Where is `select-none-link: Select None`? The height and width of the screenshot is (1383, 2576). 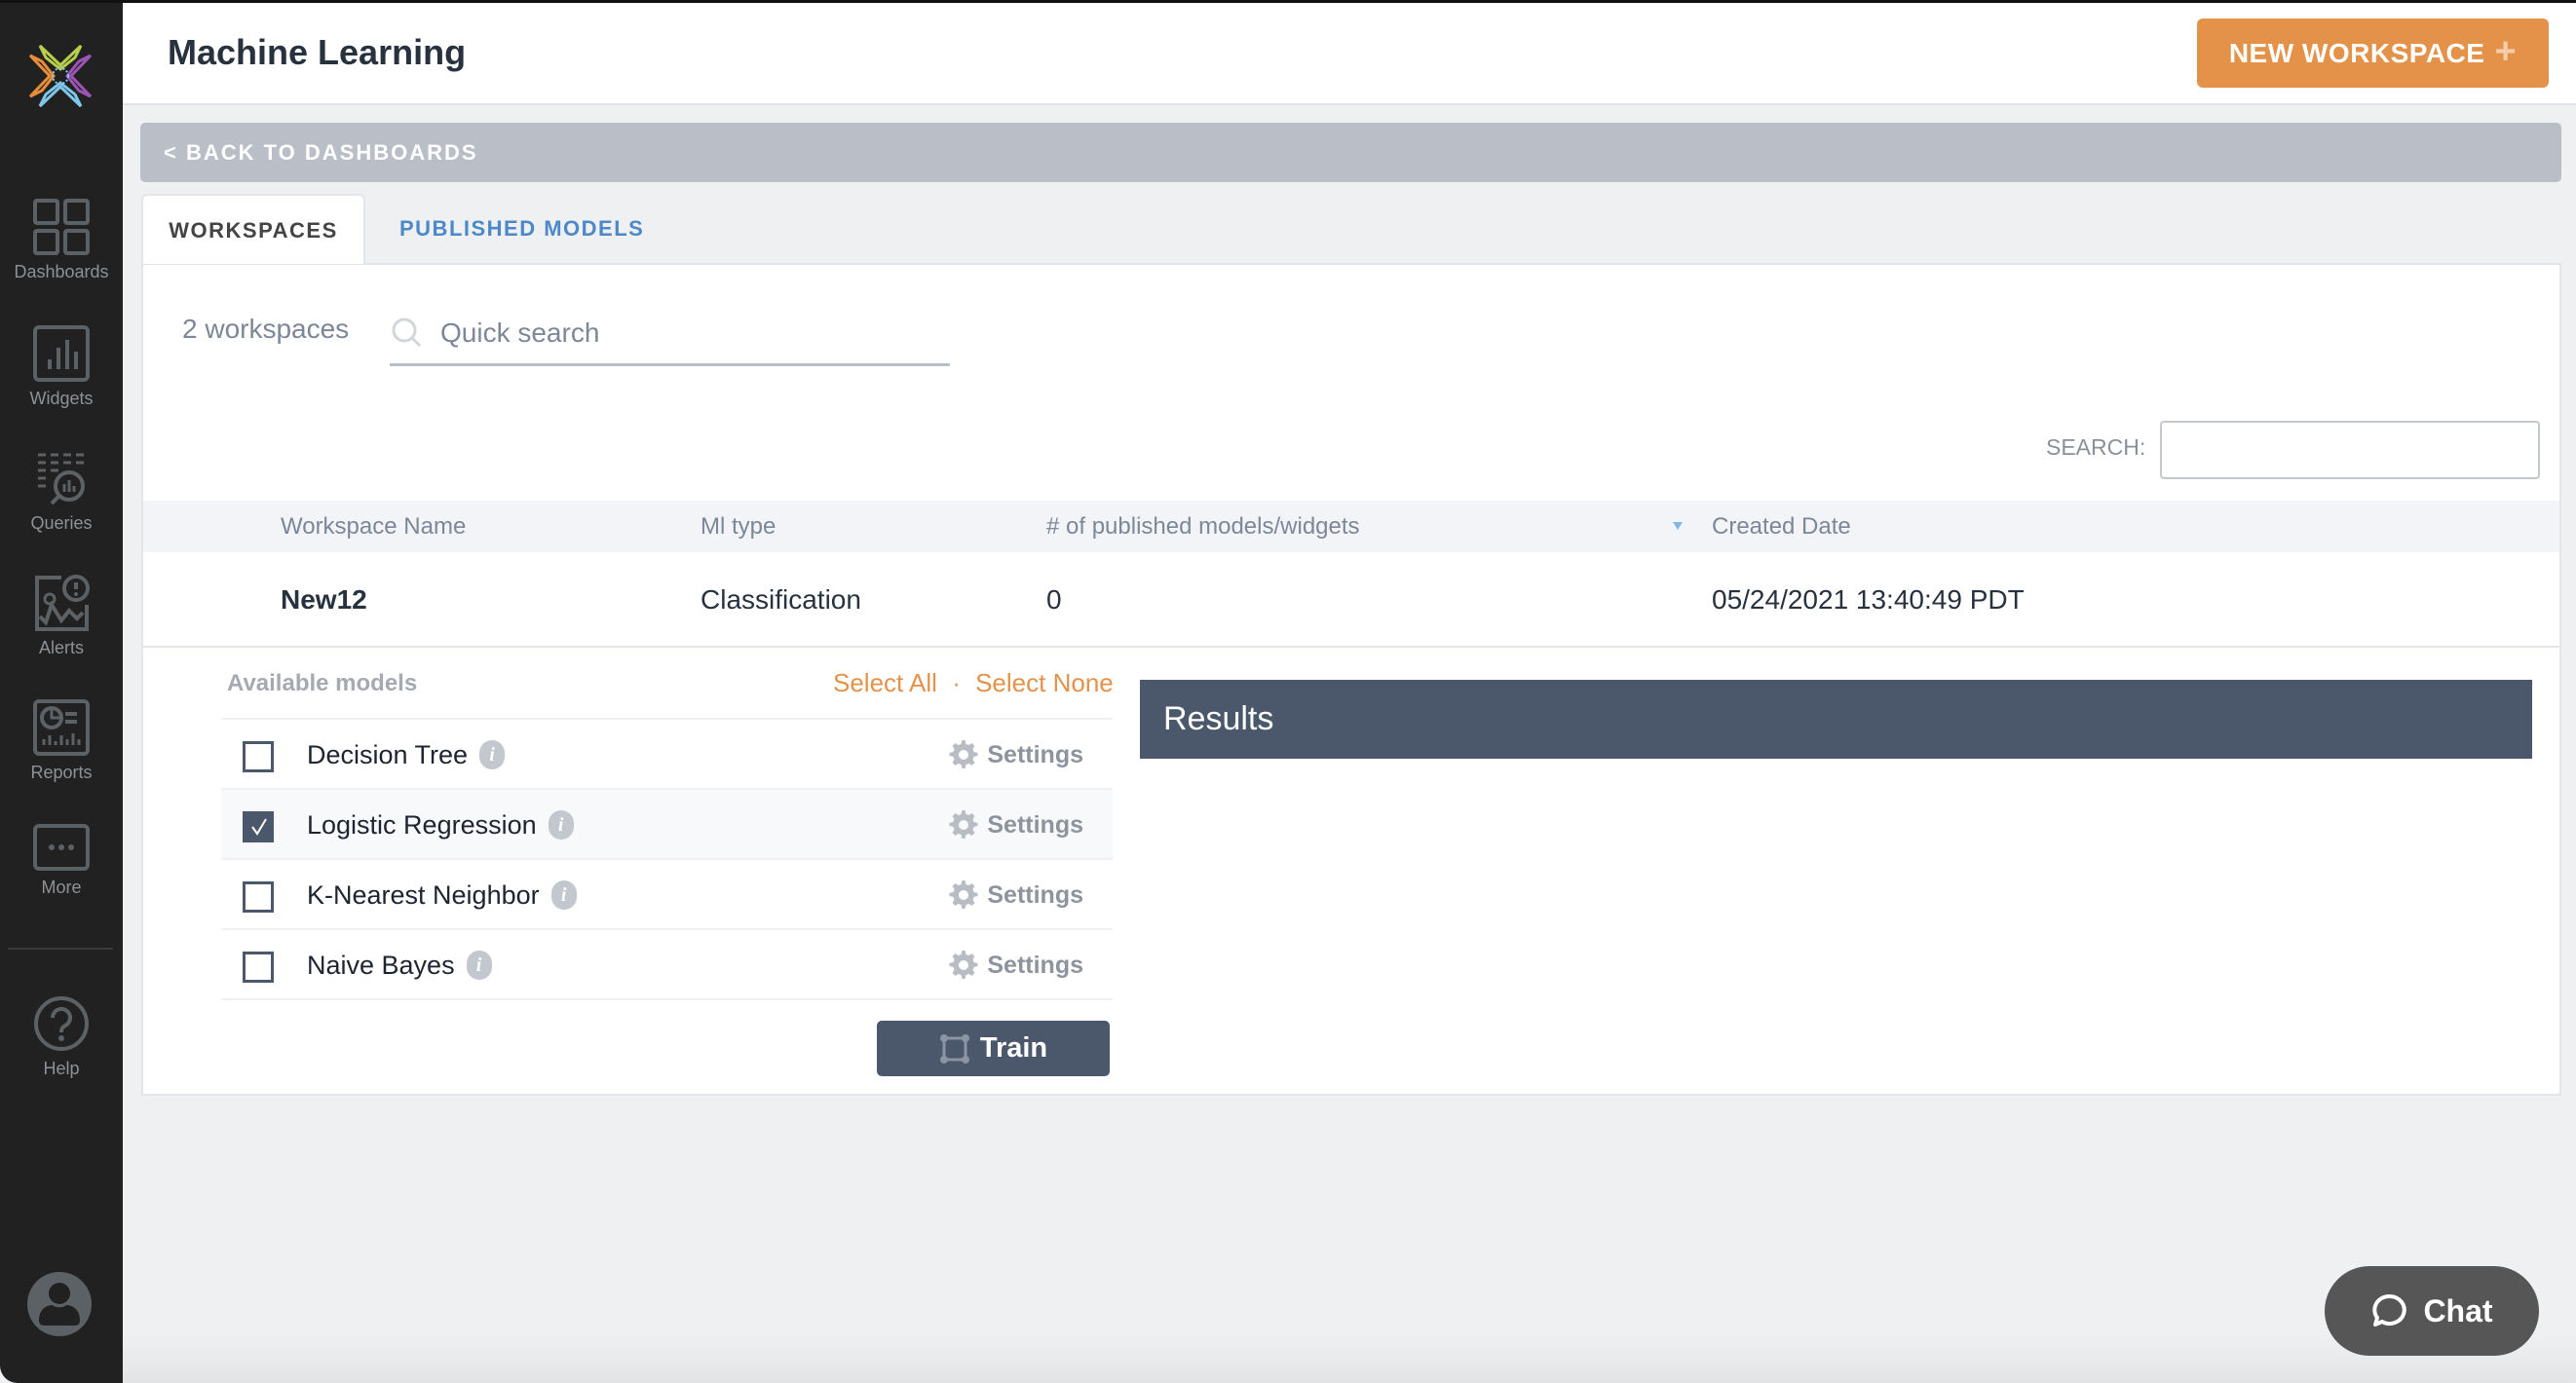
select-none-link: Select None is located at coordinates (1044, 682).